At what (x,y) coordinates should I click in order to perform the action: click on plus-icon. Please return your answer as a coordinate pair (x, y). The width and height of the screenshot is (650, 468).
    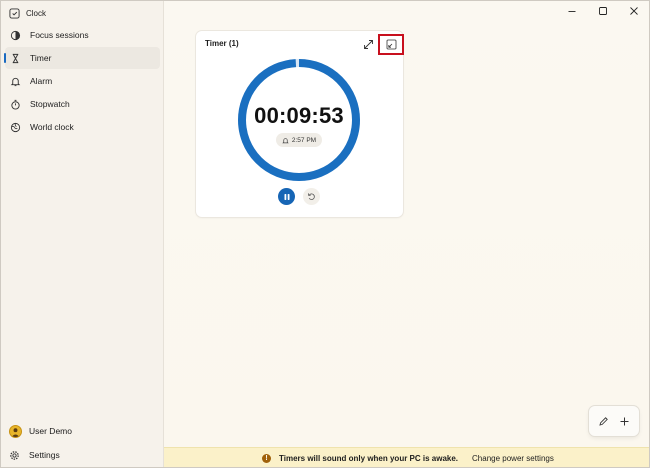
    Looking at the image, I should click on (624, 421).